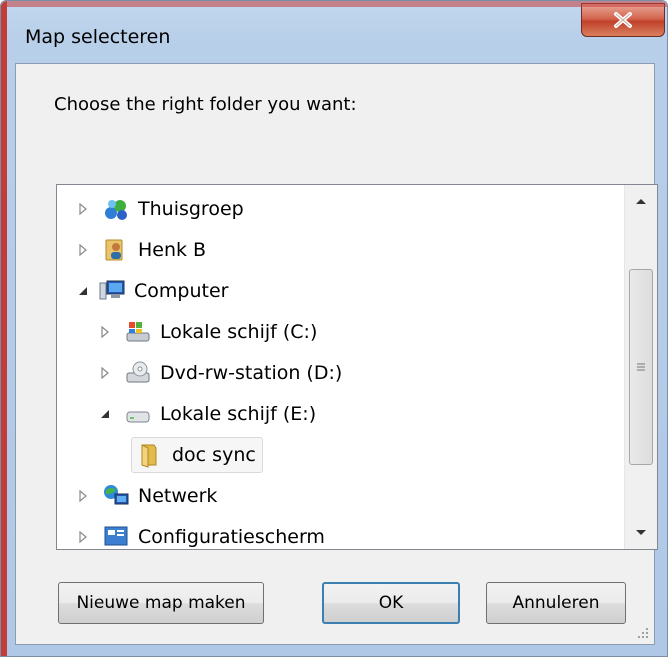 This screenshot has width=668, height=657. Describe the element at coordinates (337, 31) in the screenshot. I see `title-bar: Map selecteren` at that location.